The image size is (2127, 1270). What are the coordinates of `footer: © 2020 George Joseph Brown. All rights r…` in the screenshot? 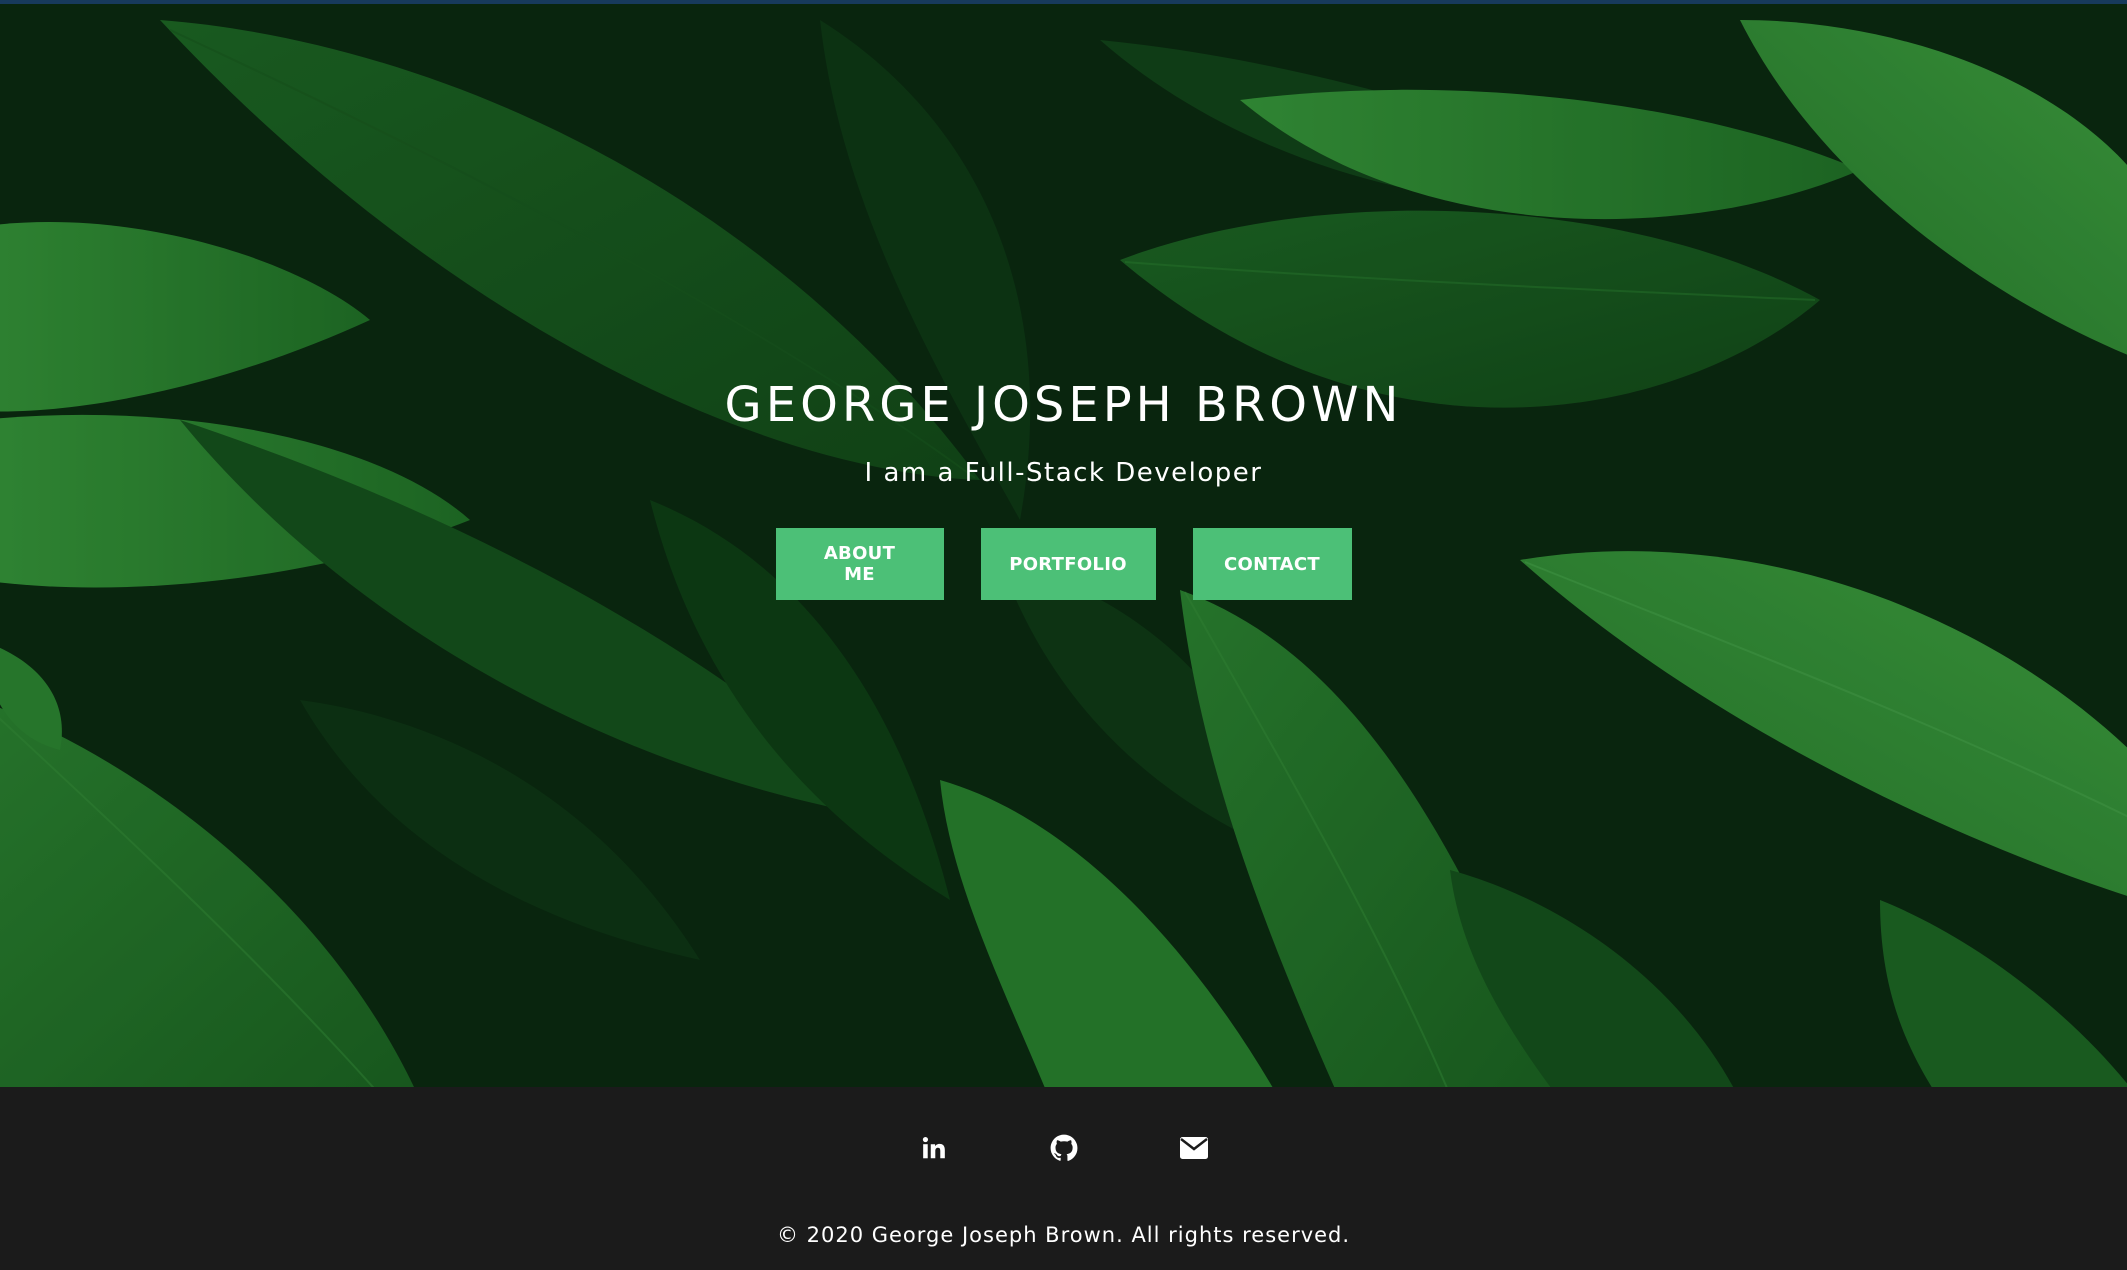 It's located at (1063, 1178).